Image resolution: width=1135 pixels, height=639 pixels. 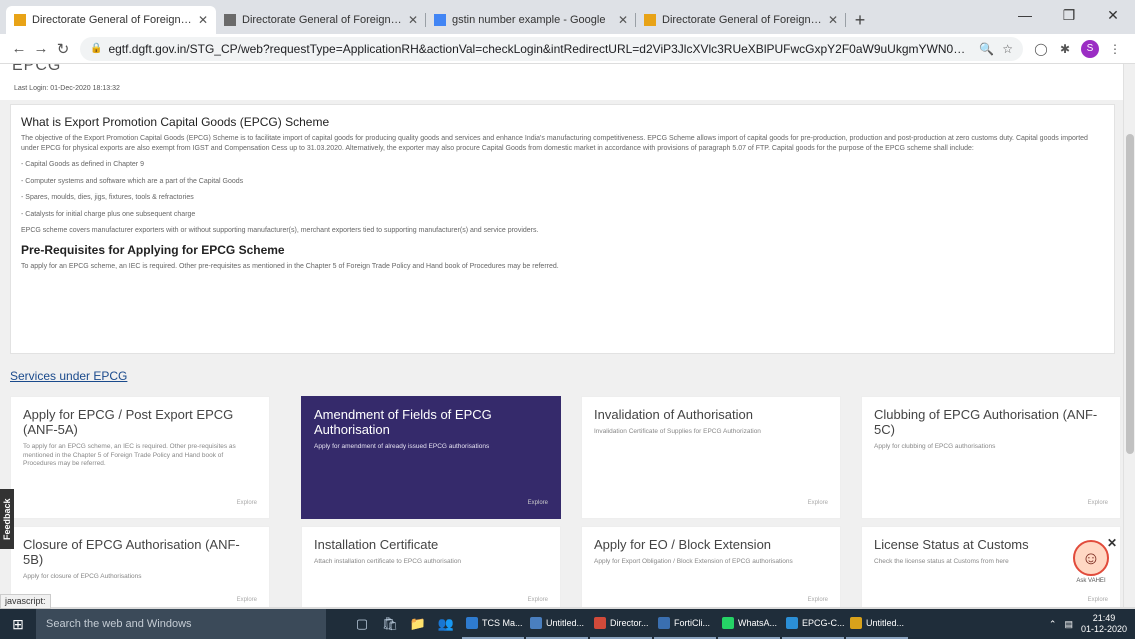 I want to click on menu-kebab-icon: ⋮, so click(x=1115, y=49).